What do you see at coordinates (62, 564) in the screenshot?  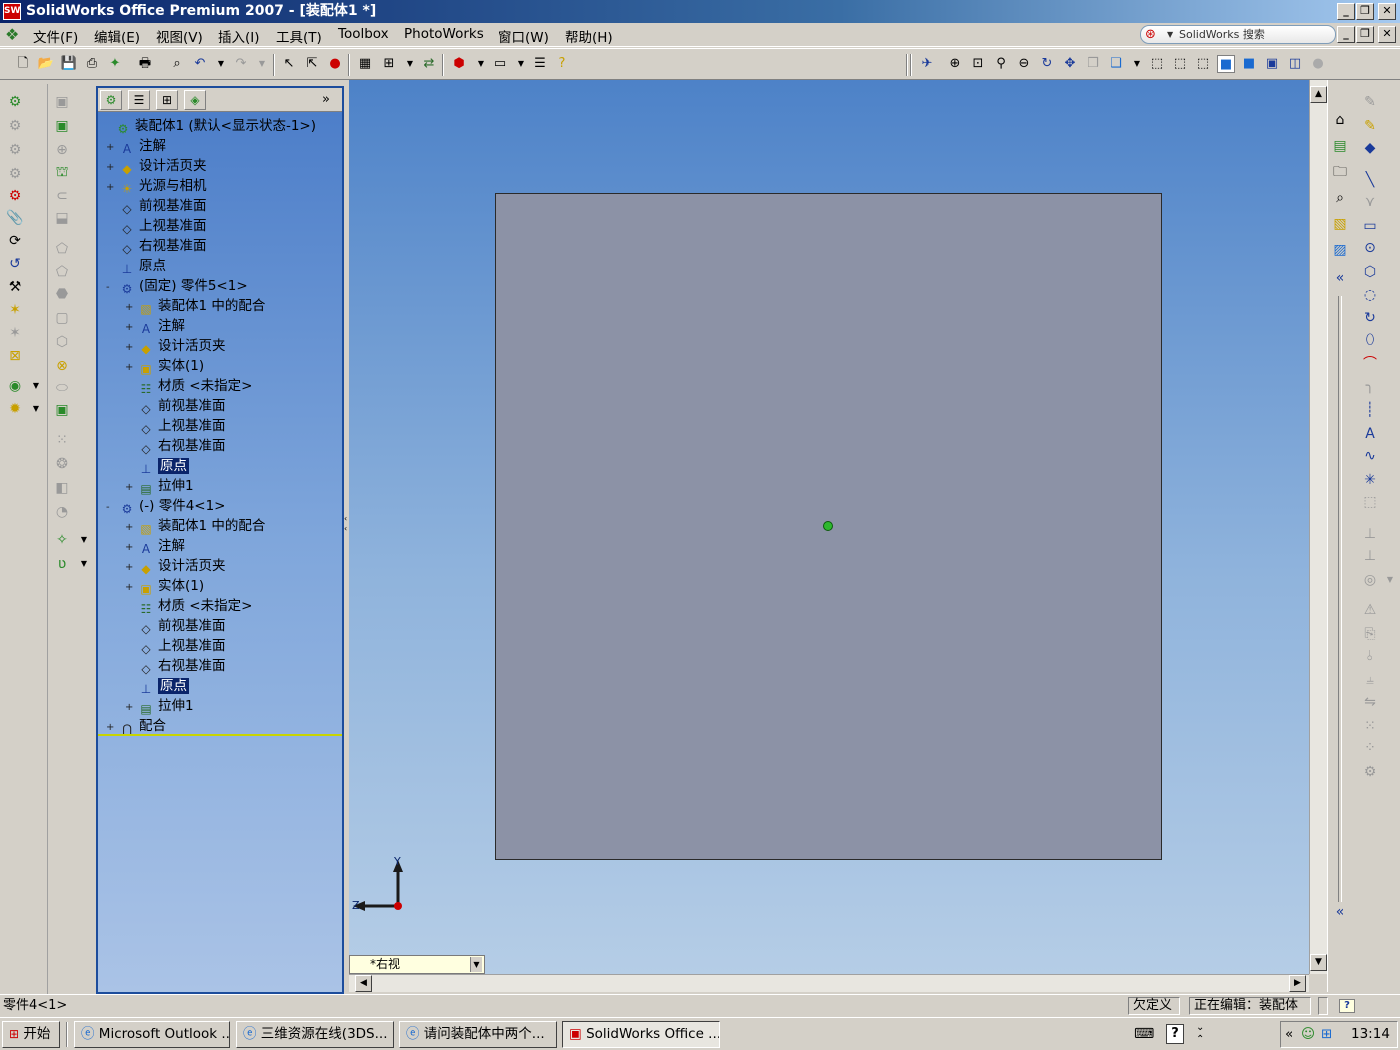 I see `curve-tools-icon: ʋ` at bounding box center [62, 564].